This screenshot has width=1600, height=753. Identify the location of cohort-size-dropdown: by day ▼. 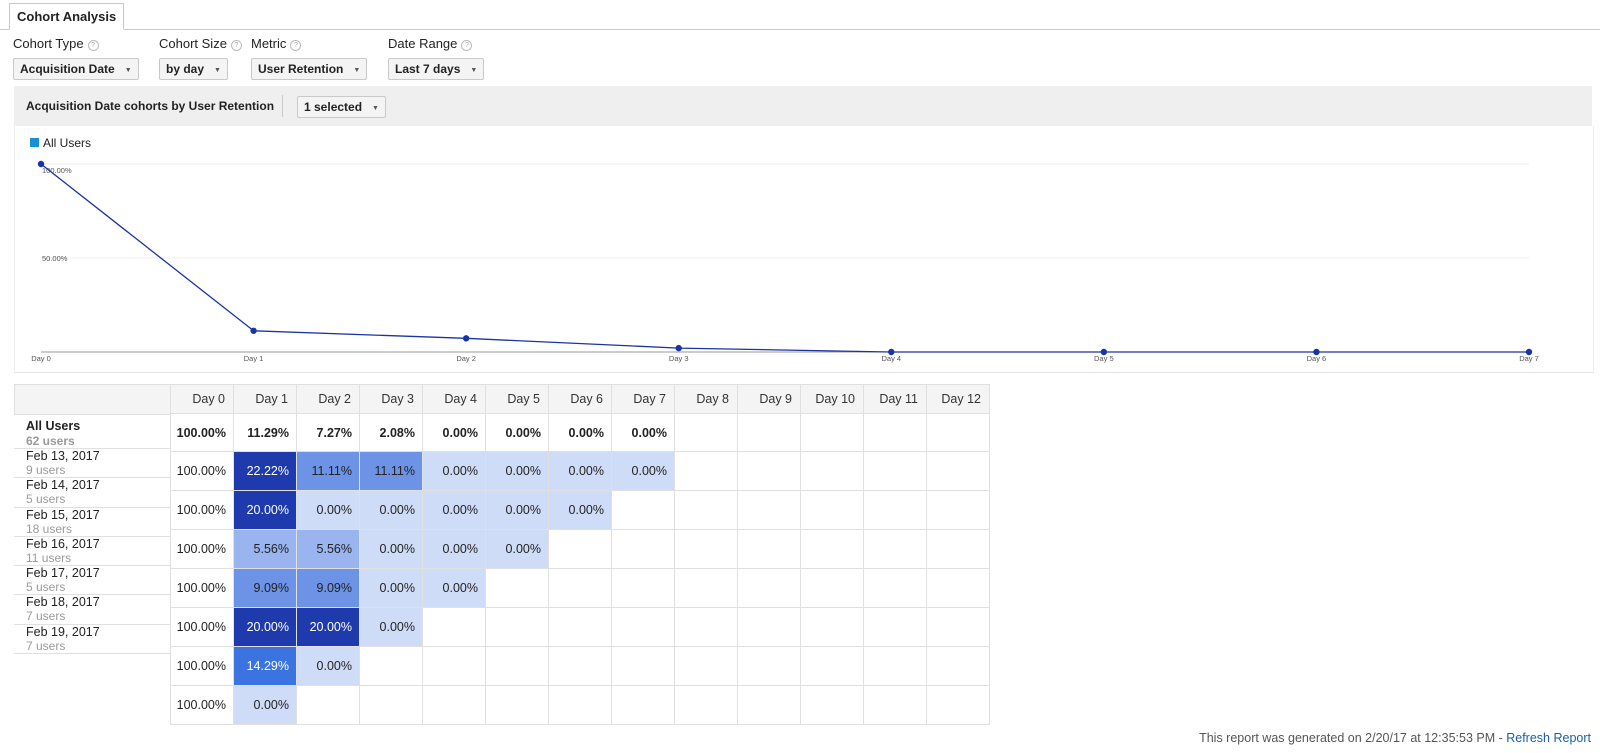
(193, 69).